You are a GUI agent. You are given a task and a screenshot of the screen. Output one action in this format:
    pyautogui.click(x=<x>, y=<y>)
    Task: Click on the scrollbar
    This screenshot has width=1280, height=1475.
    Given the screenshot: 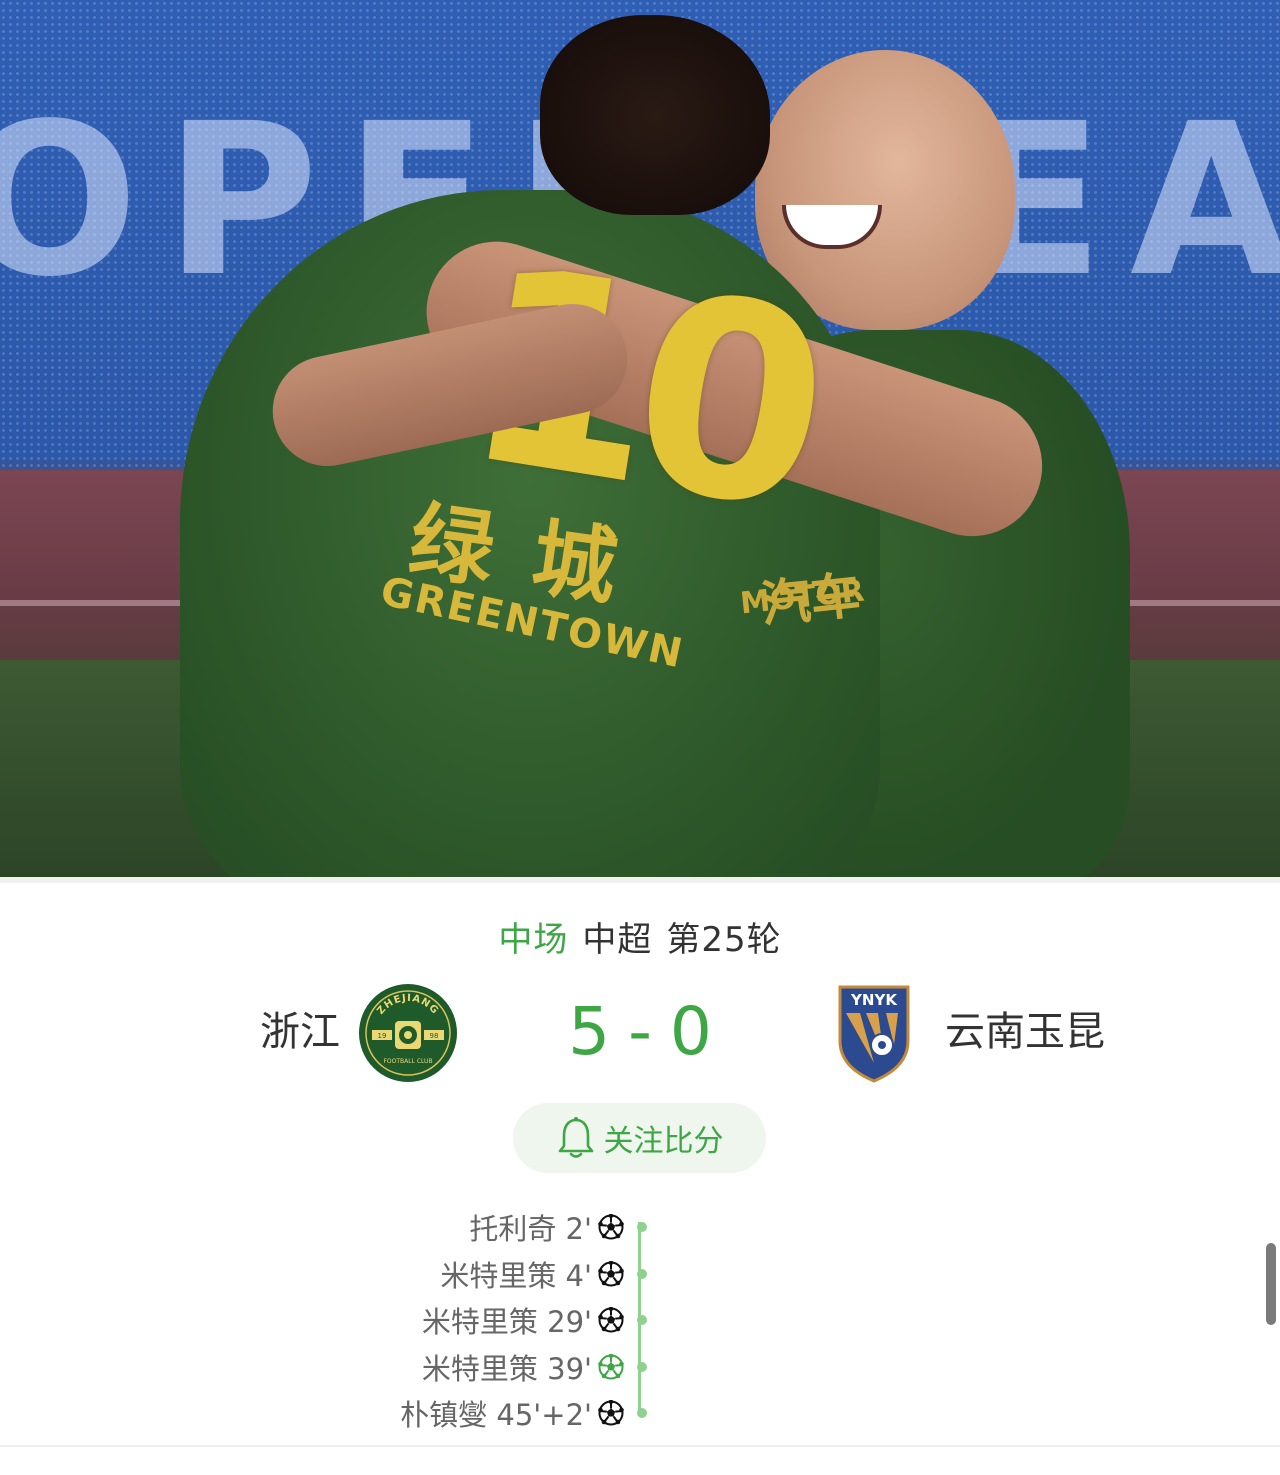 What is the action you would take?
    pyautogui.click(x=1271, y=1284)
    